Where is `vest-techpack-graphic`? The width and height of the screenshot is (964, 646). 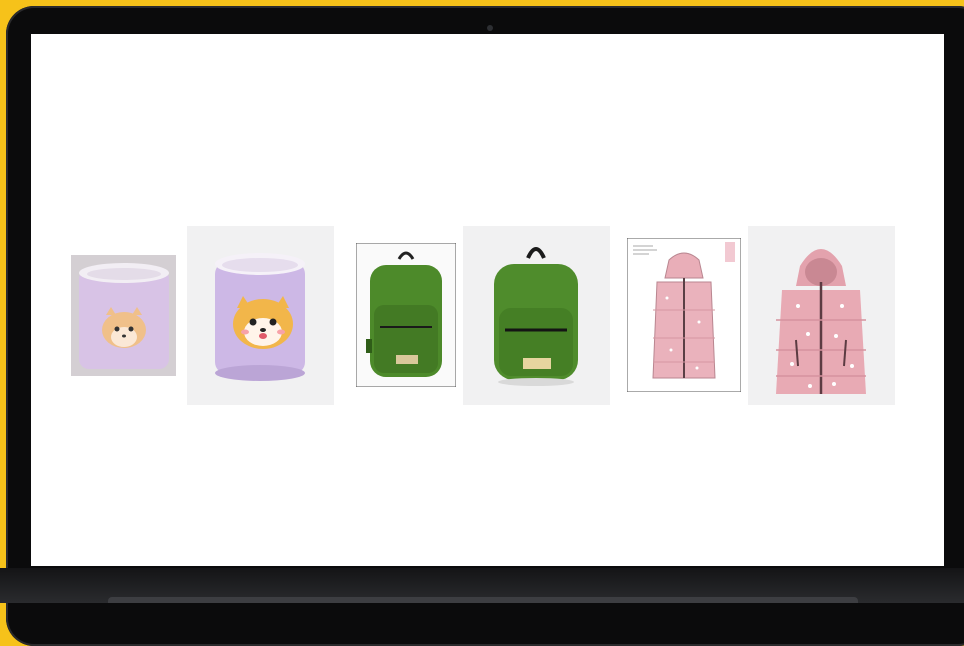 vest-techpack-graphic is located at coordinates (684, 315).